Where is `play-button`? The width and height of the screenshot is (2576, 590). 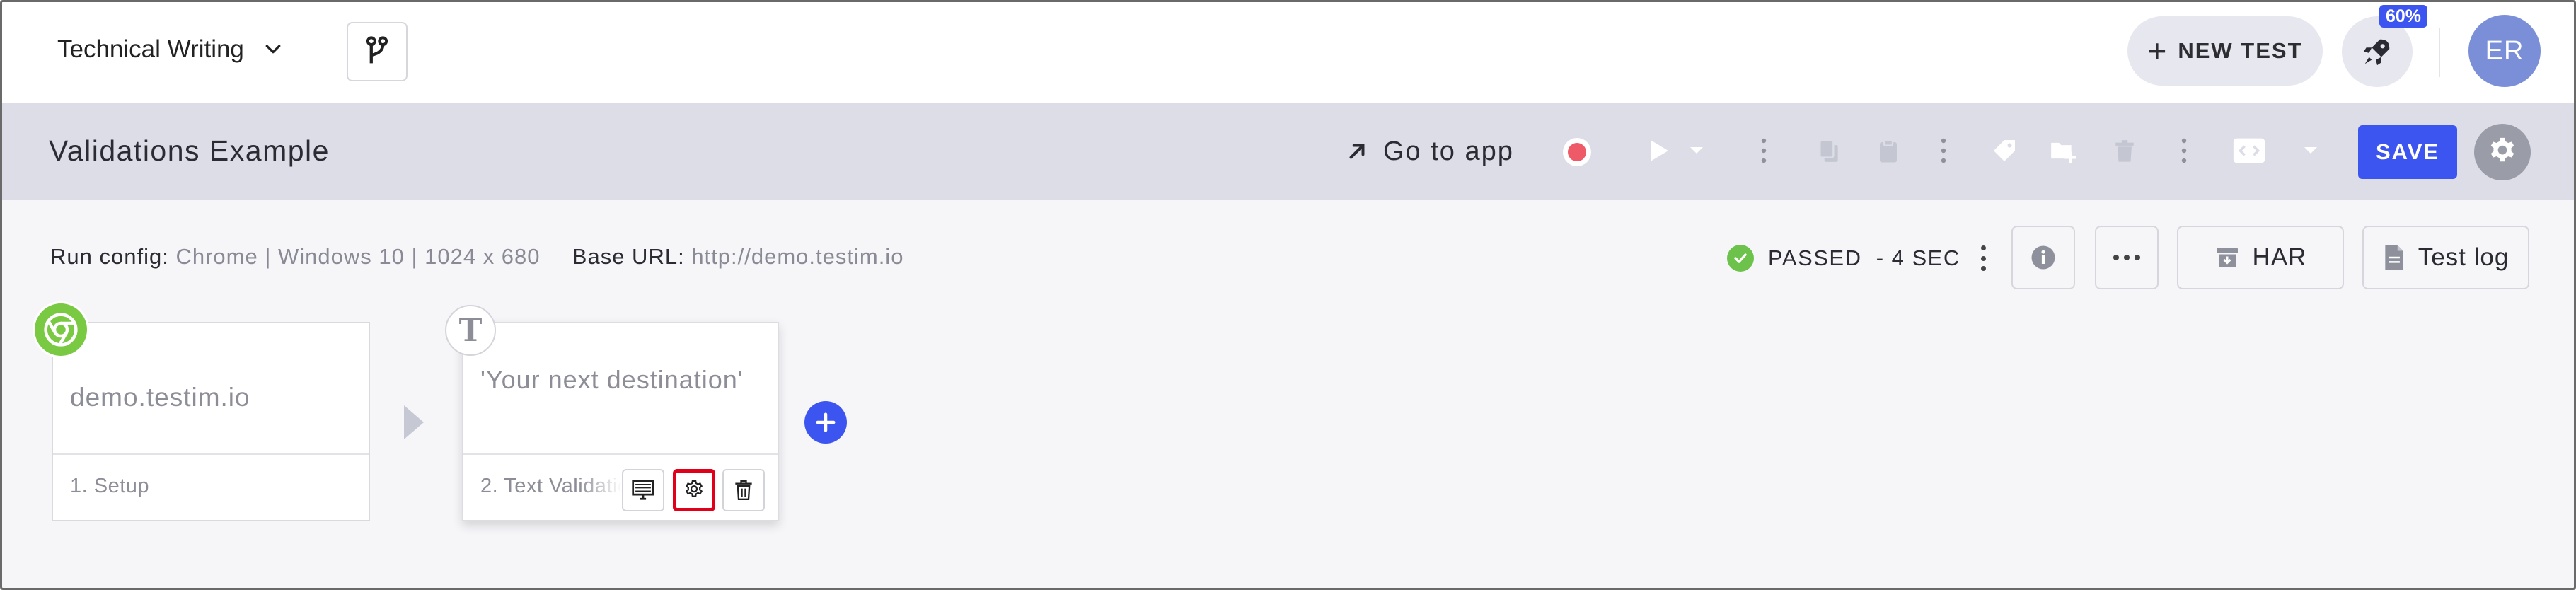 play-button is located at coordinates (1657, 150).